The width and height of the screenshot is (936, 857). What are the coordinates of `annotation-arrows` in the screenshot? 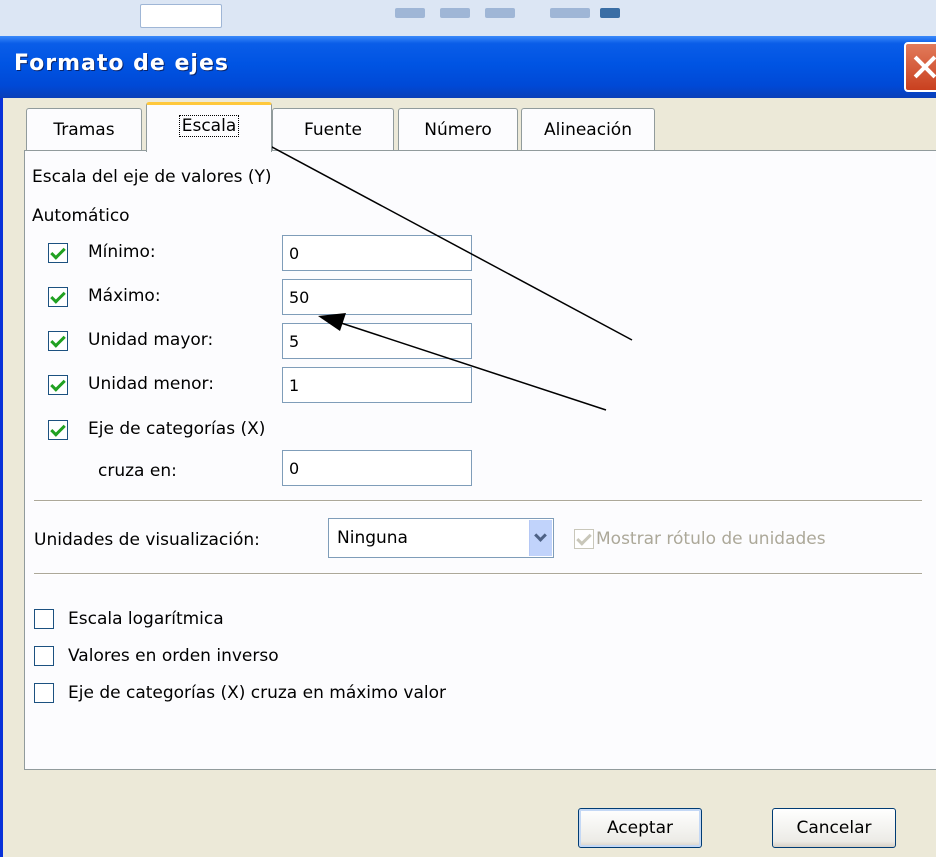 It's located at (429, 266).